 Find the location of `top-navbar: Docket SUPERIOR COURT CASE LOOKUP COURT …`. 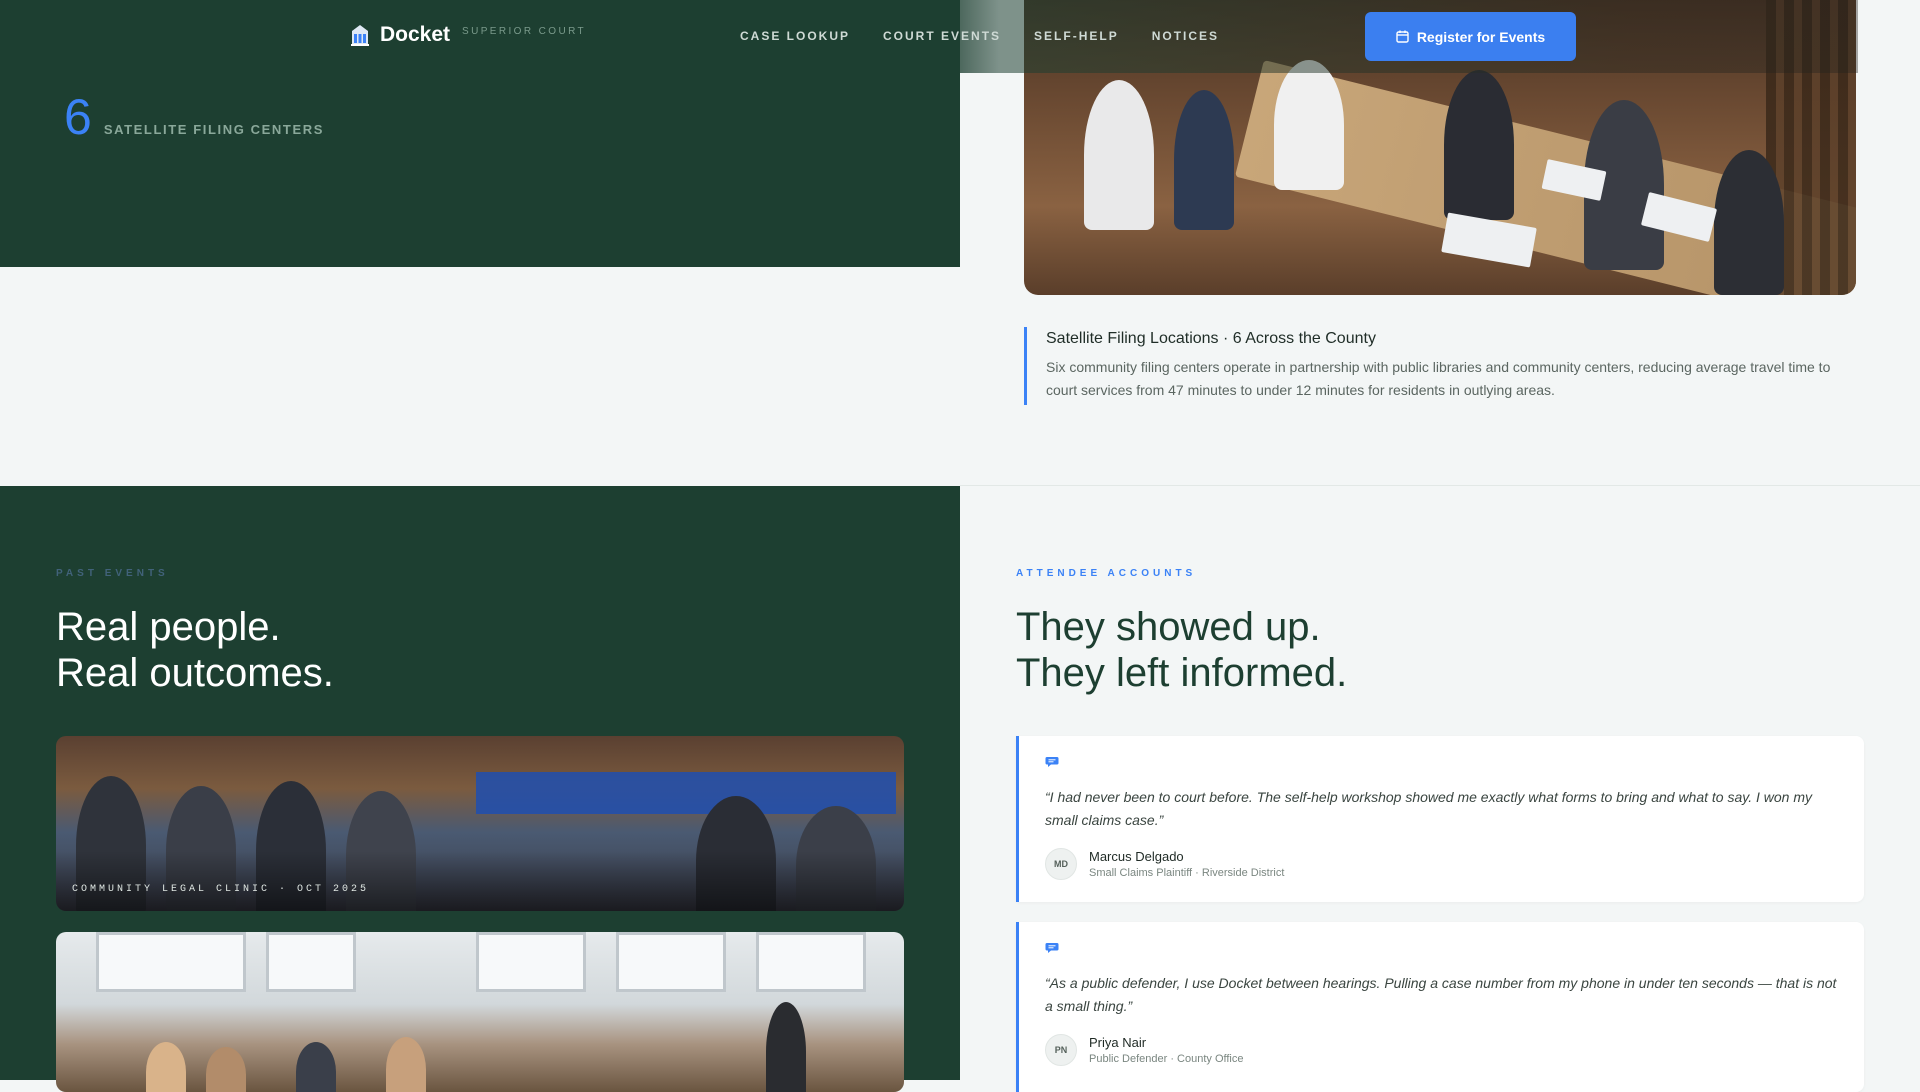

top-navbar: Docket SUPERIOR COURT CASE LOOKUP COURT … is located at coordinates (960, 36).